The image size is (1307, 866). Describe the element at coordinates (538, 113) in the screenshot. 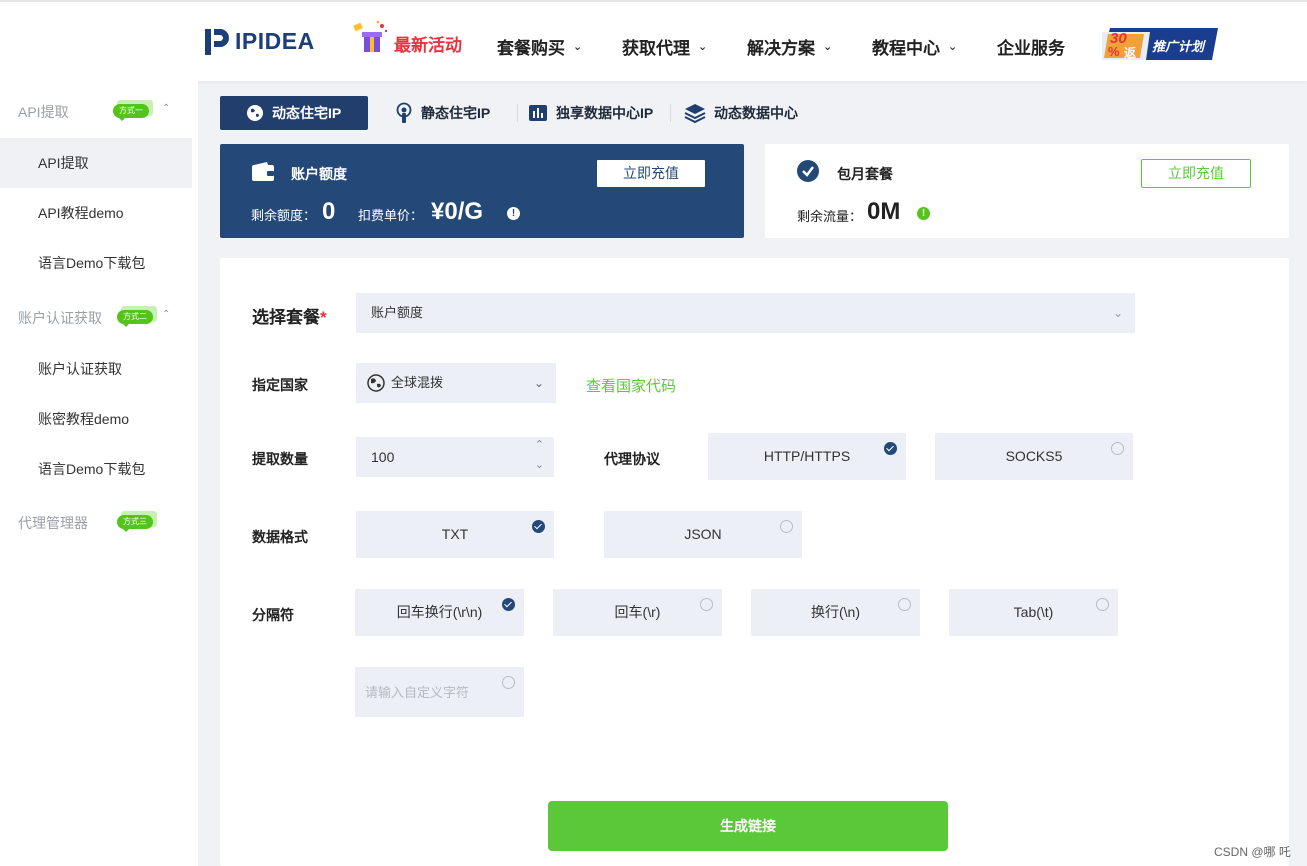

I see `bar-chart-icon` at that location.